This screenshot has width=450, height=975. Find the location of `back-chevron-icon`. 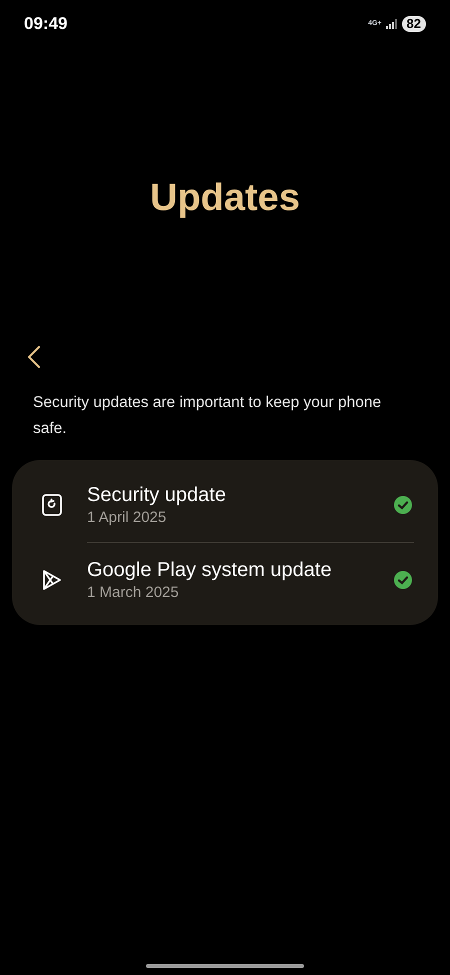

back-chevron-icon is located at coordinates (34, 357).